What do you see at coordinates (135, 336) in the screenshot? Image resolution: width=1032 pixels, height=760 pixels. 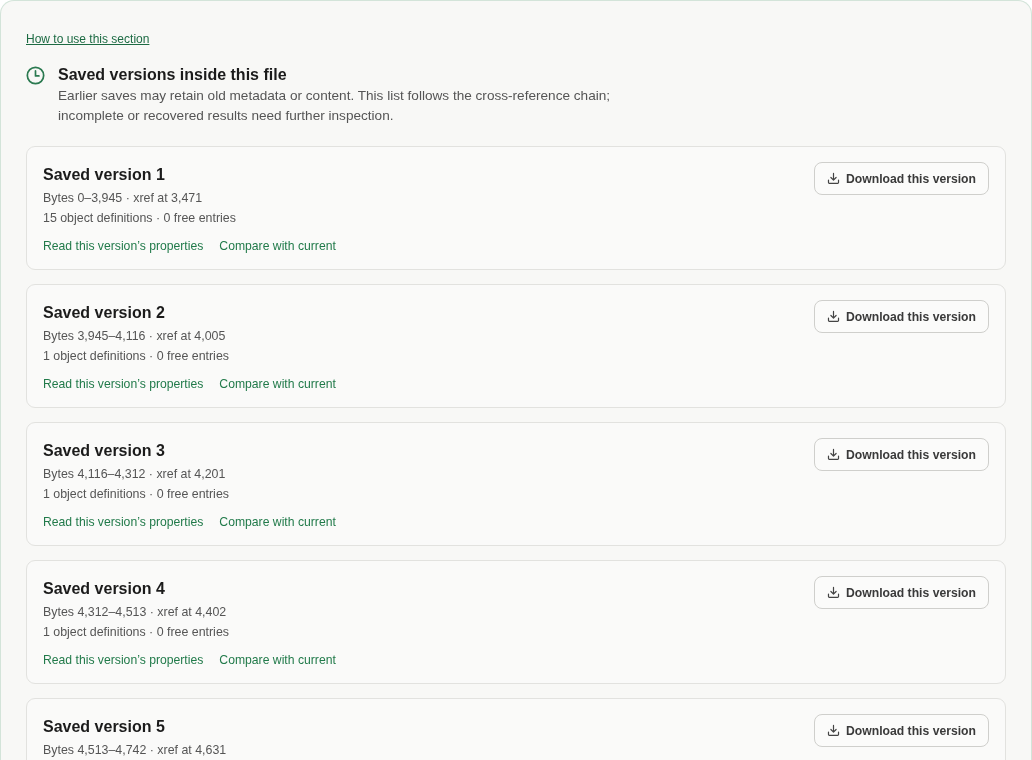 I see `byte-range-text: Bytes 3,945–4,116 · xref at 4,005` at bounding box center [135, 336].